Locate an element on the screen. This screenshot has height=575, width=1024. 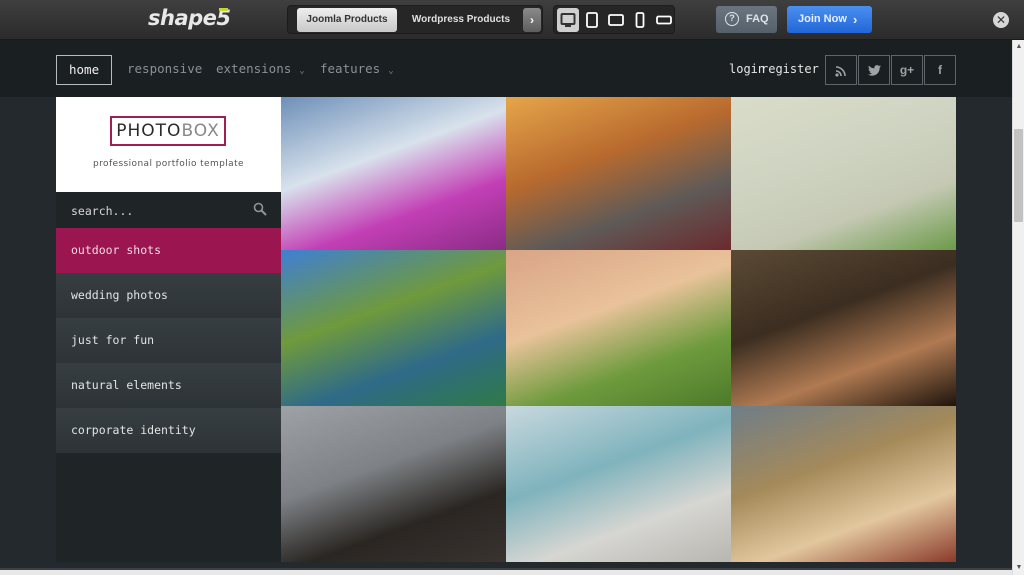
nav-item-extensions: extensions ⌄ is located at coordinates (260, 70).